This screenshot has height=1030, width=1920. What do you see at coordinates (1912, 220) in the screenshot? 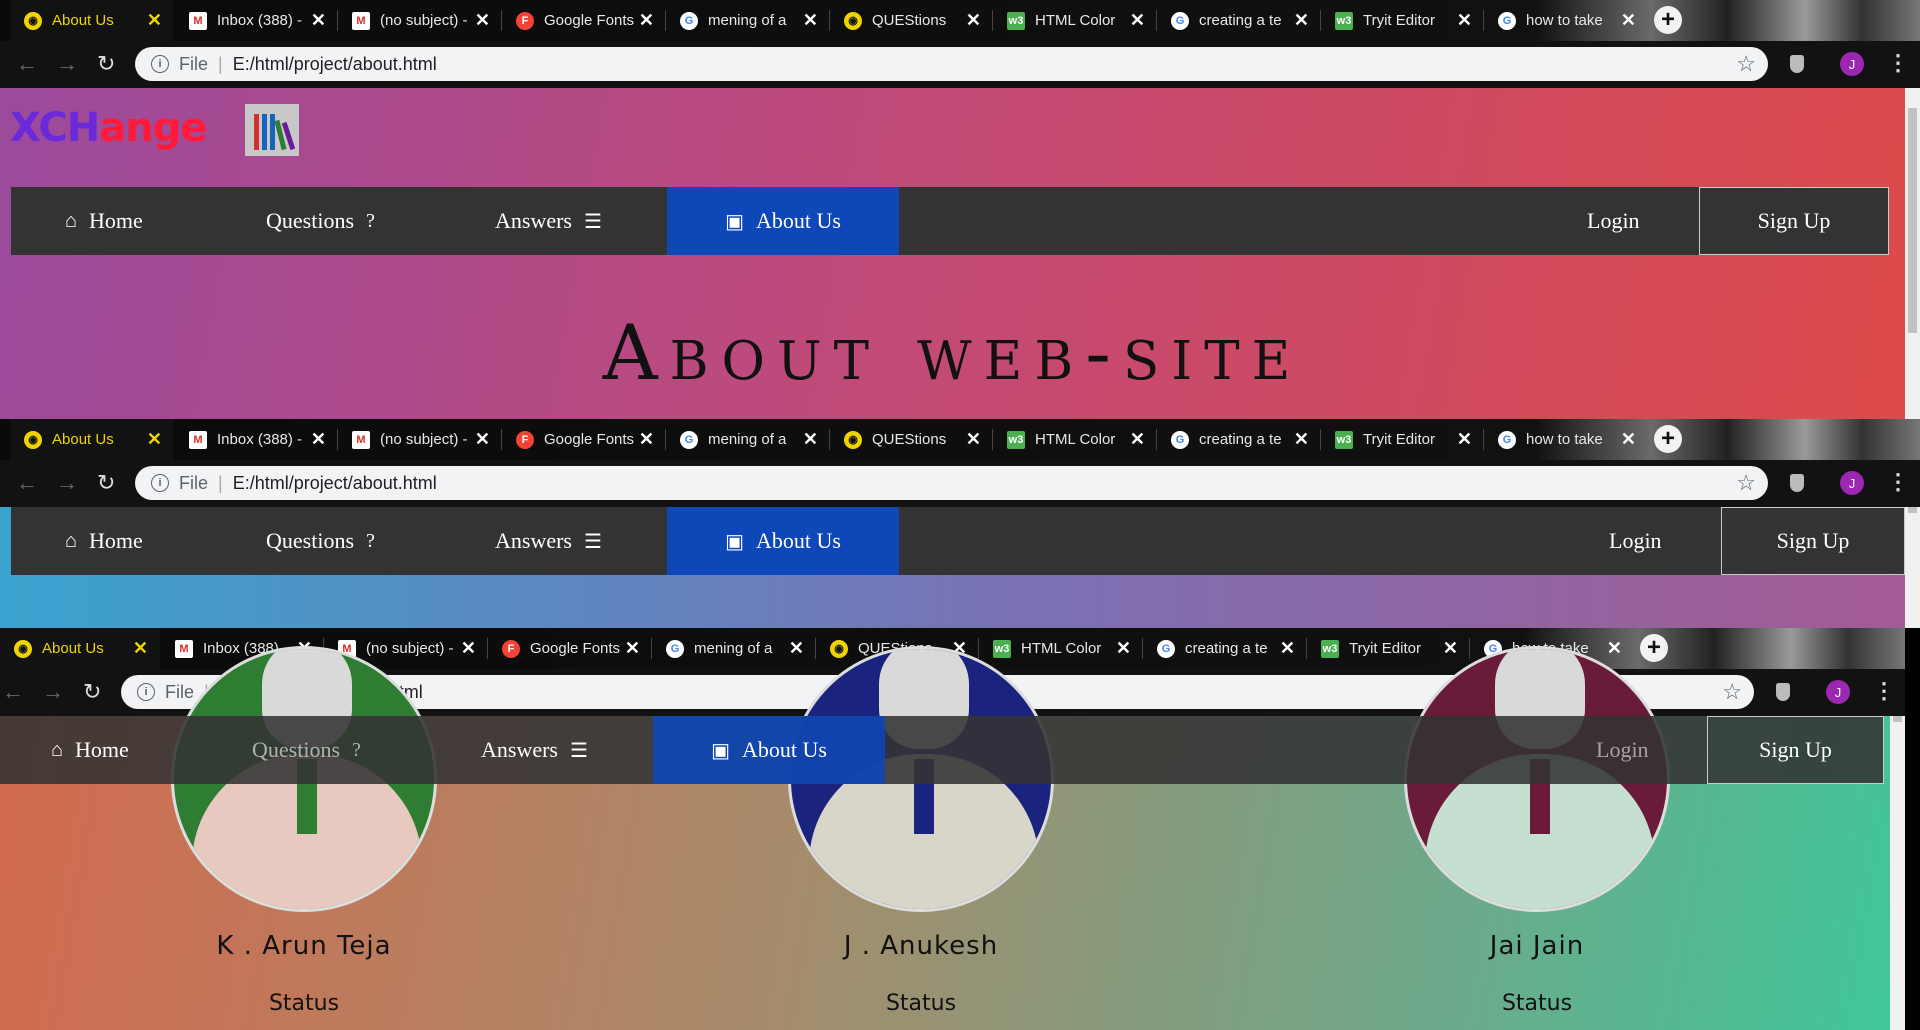
I see `scrollbar-thumb` at bounding box center [1912, 220].